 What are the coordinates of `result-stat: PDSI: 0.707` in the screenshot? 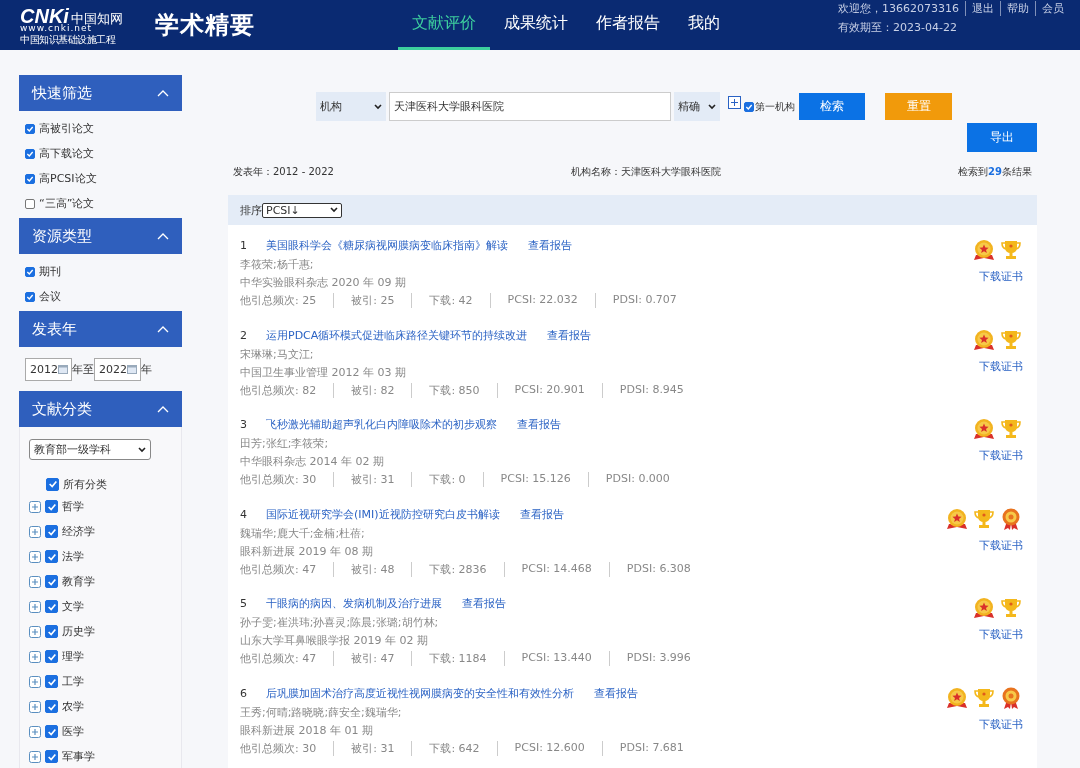 It's located at (644, 300).